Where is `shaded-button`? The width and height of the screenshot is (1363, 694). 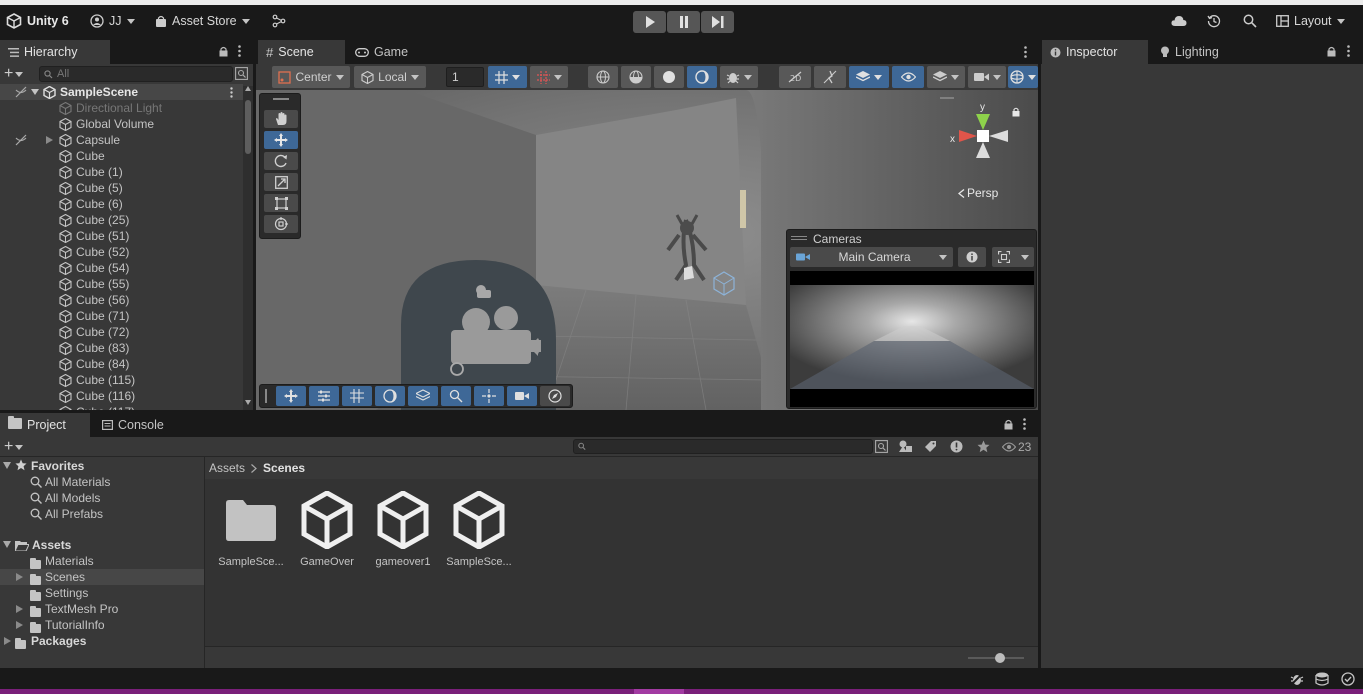
shaded-button is located at coordinates (702, 77).